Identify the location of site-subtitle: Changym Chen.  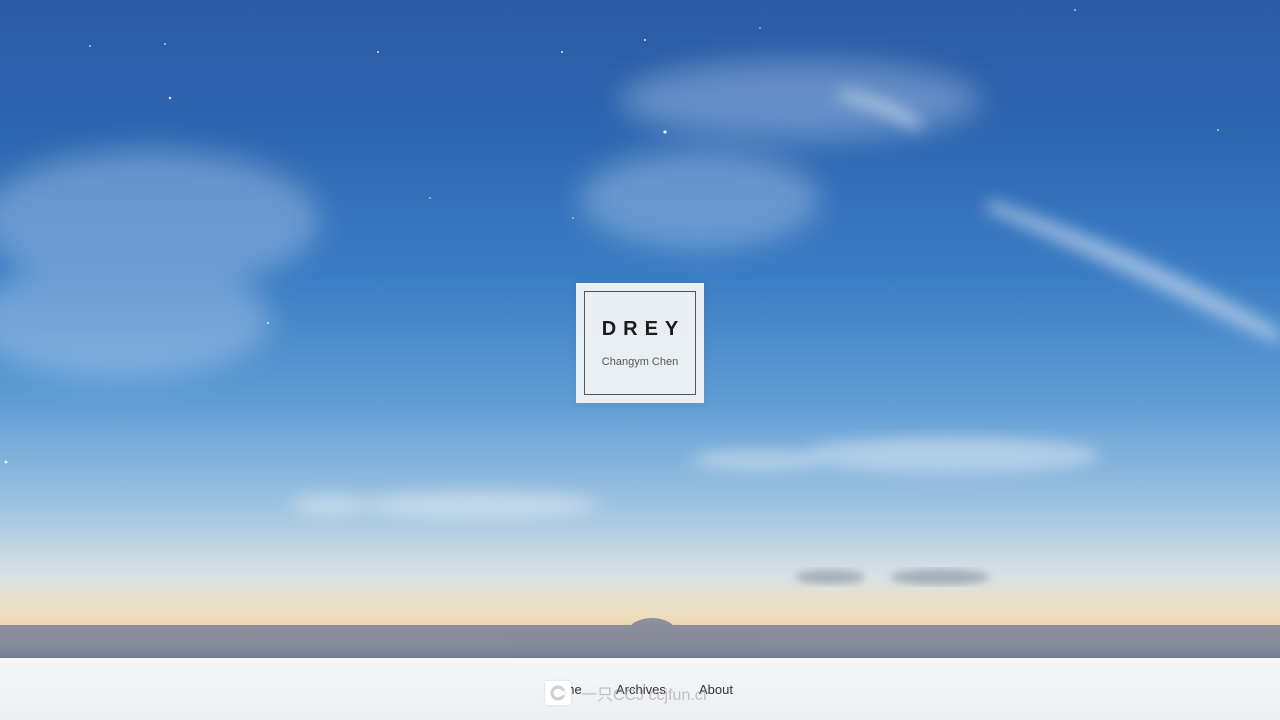
(640, 361).